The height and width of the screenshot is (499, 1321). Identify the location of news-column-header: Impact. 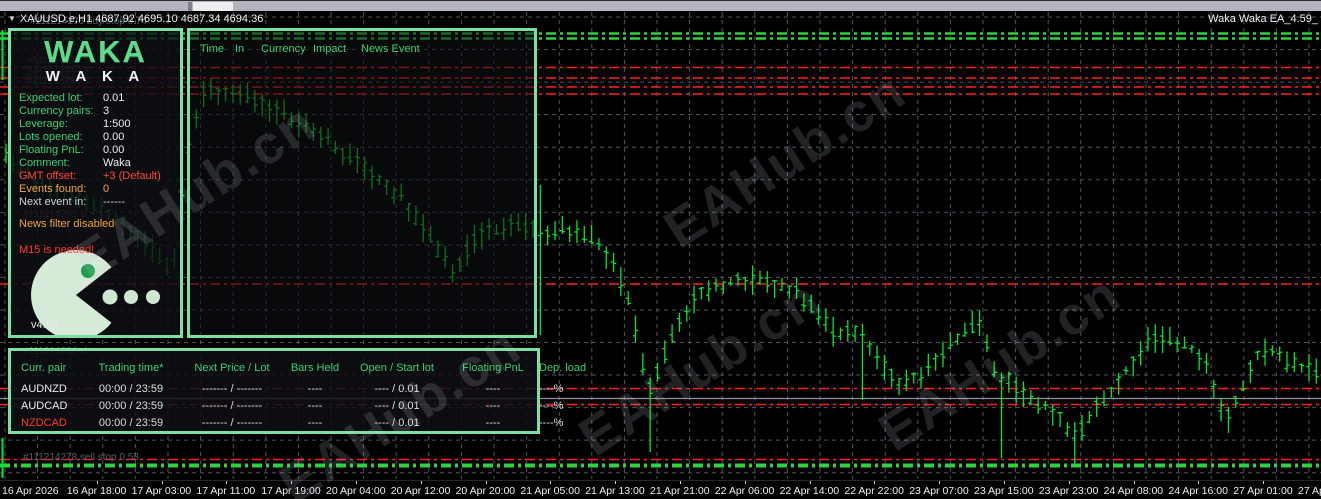
(330, 49).